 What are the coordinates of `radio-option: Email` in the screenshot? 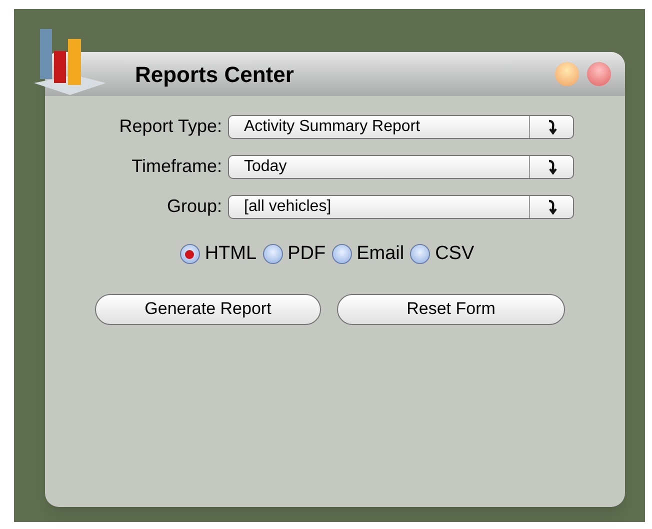 It's located at (368, 254).